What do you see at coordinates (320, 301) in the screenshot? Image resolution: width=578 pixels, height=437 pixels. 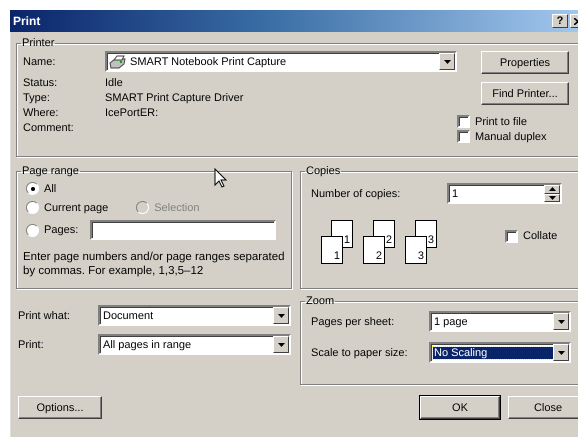 I see `group-title: Zoom` at bounding box center [320, 301].